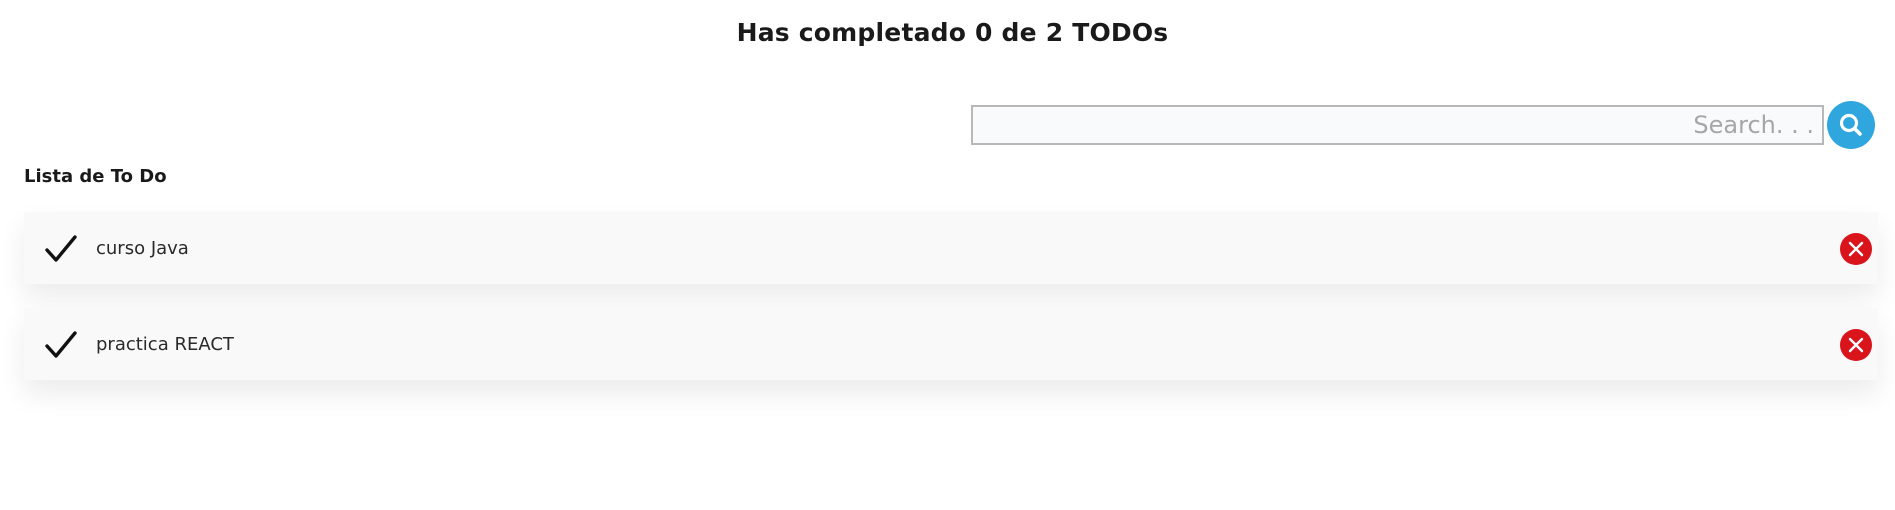 This screenshot has width=1895, height=510. What do you see at coordinates (952, 32) in the screenshot?
I see `todo-counter-title: Has completado 0 de 2 TODOs` at bounding box center [952, 32].